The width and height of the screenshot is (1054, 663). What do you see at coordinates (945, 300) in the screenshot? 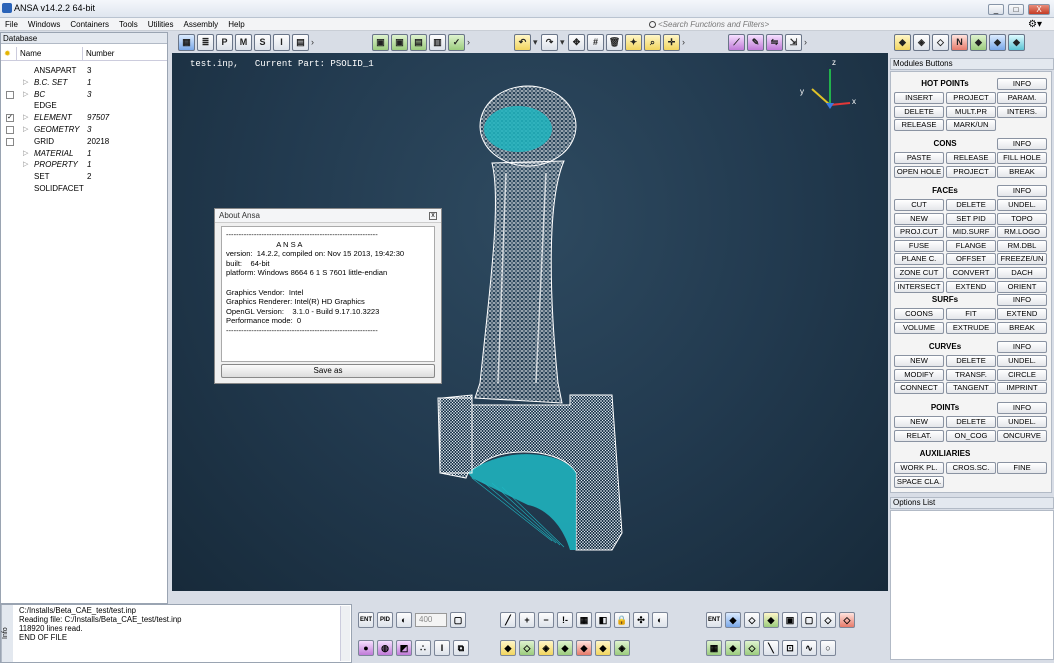
I see `module-section-title: SURFs` at bounding box center [945, 300].